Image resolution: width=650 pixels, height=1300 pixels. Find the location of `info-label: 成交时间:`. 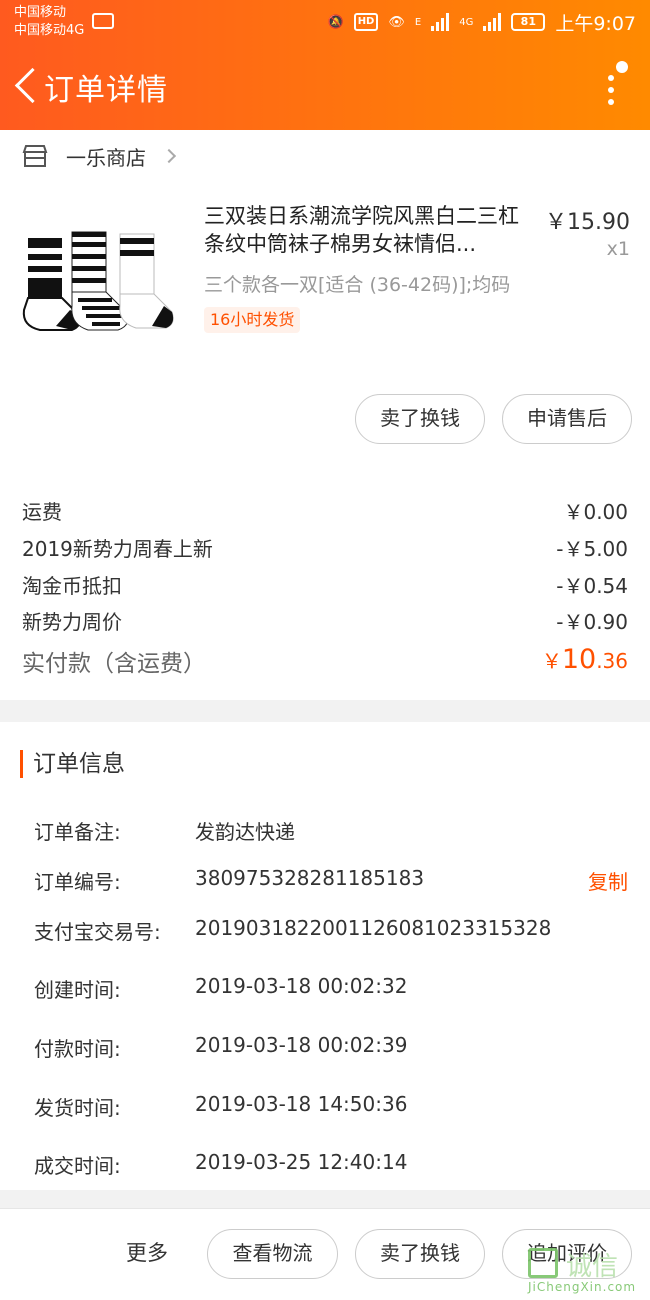

info-label: 成交时间: is located at coordinates (77, 1166).